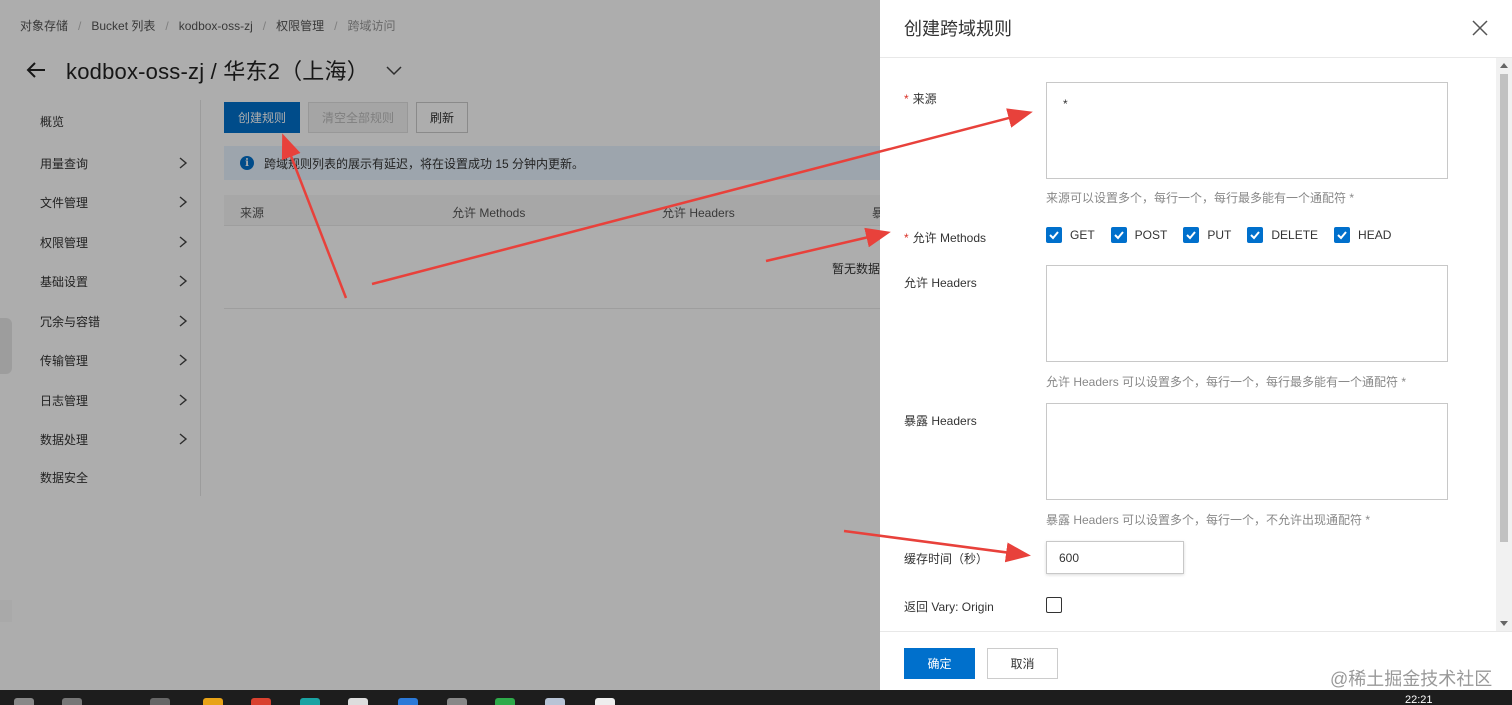 This screenshot has height=705, width=1512. Describe the element at coordinates (1208, 520) in the screenshot. I see `expose-headers-hint: 暴露 Headers 可以设置多个，每行一个，不允许出现通配符 *` at that location.